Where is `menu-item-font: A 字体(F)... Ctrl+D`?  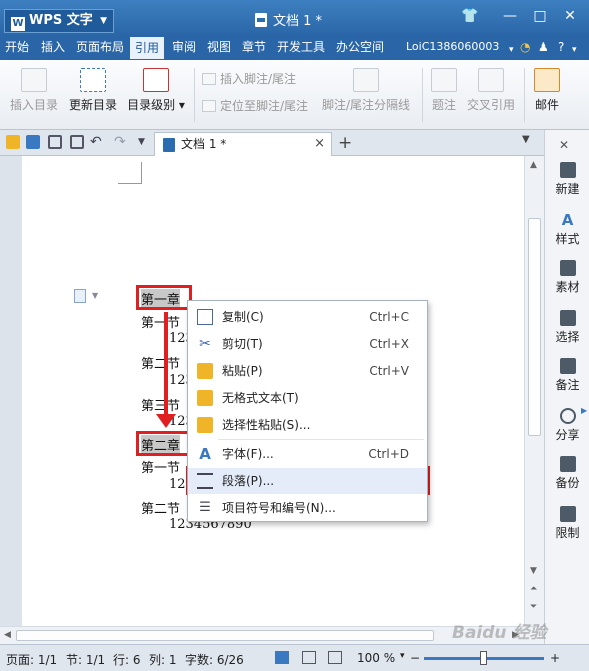
menu-item-font: A 字体(F)... Ctrl+D is located at coordinates (307, 454).